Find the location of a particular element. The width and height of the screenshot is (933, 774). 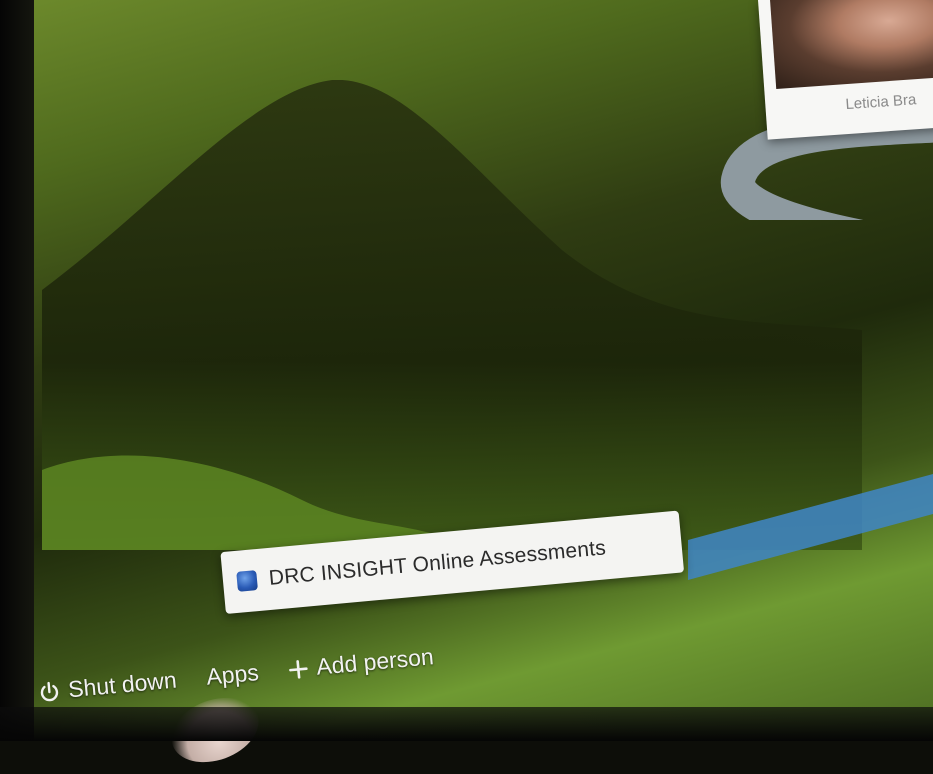

user-name: Leticia Bra is located at coordinates (880, 102).